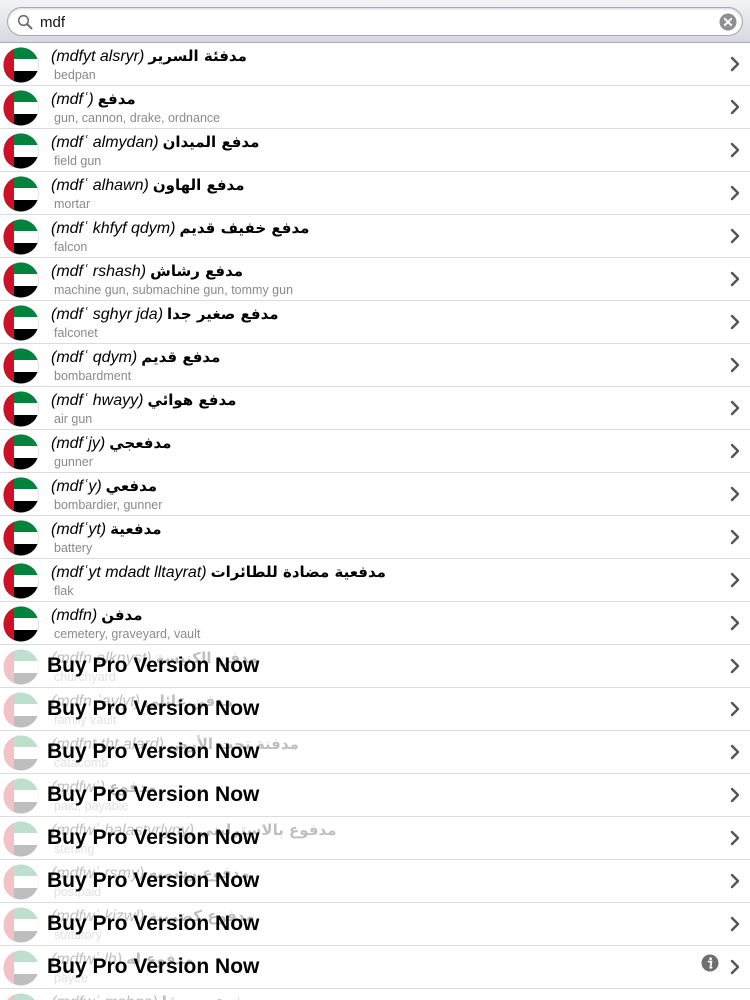 The image size is (750, 1000). I want to click on info-icon, so click(710, 963).